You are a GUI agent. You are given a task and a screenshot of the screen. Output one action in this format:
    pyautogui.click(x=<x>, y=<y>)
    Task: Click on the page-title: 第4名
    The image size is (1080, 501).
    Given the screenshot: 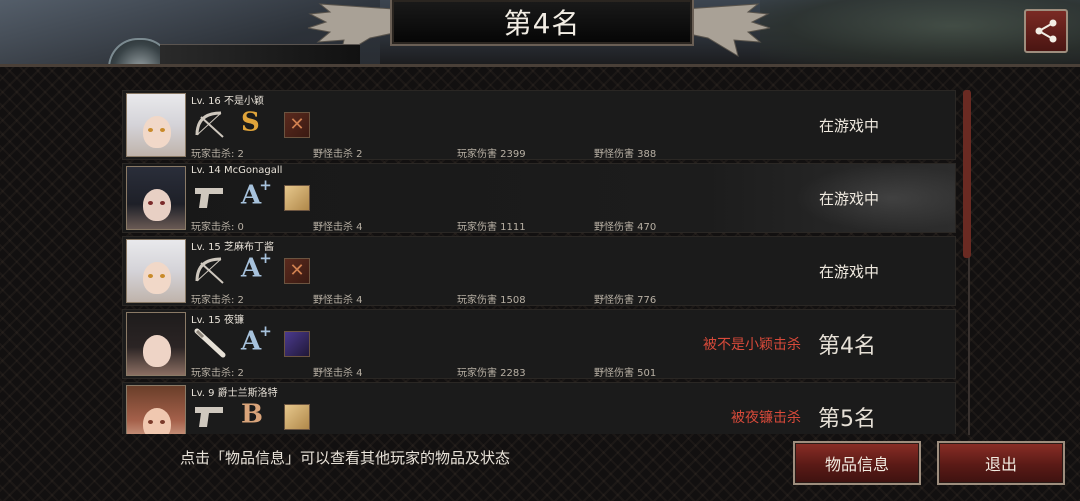 What is the action you would take?
    pyautogui.click(x=542, y=23)
    